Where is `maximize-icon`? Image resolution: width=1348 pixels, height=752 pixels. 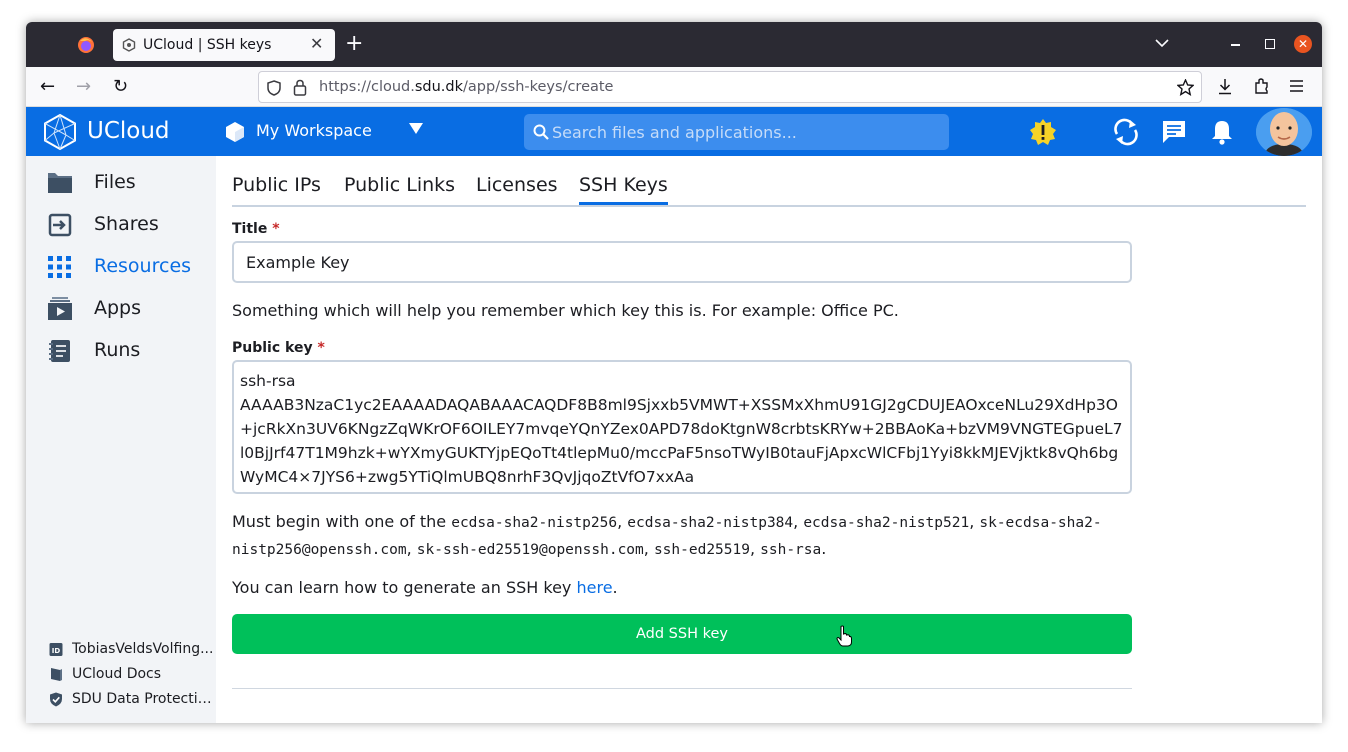 maximize-icon is located at coordinates (1270, 44).